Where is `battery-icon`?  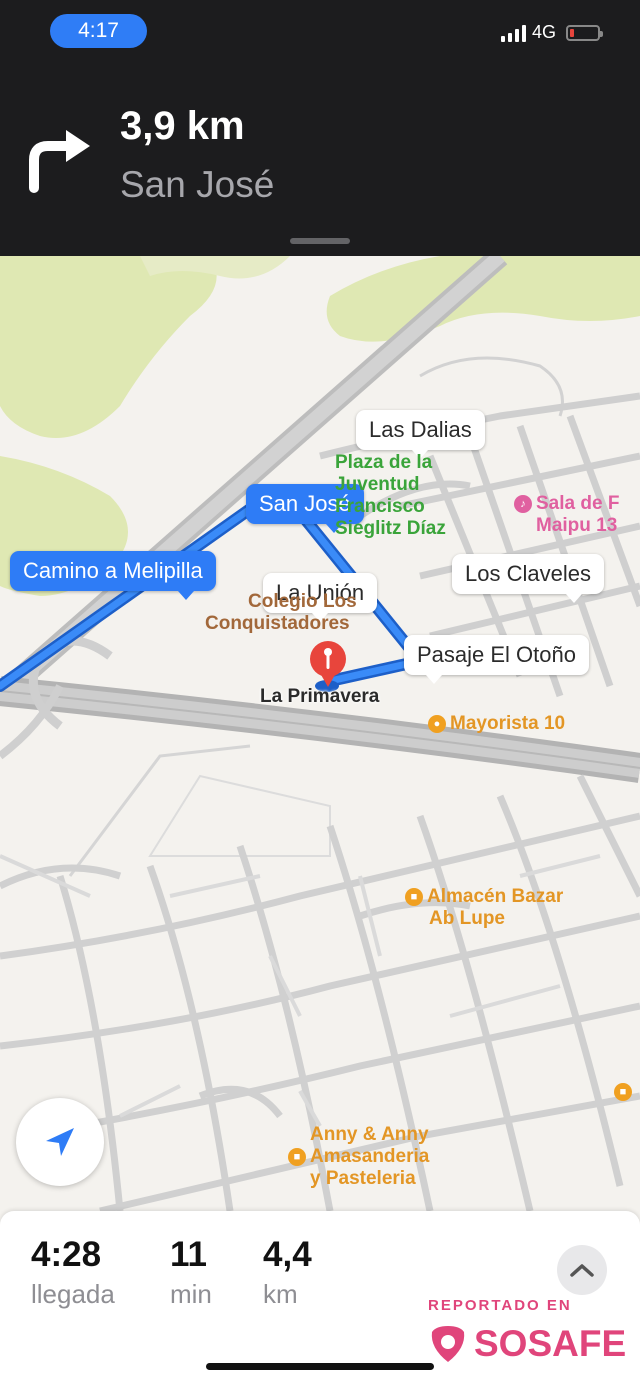
battery-icon is located at coordinates (584, 32).